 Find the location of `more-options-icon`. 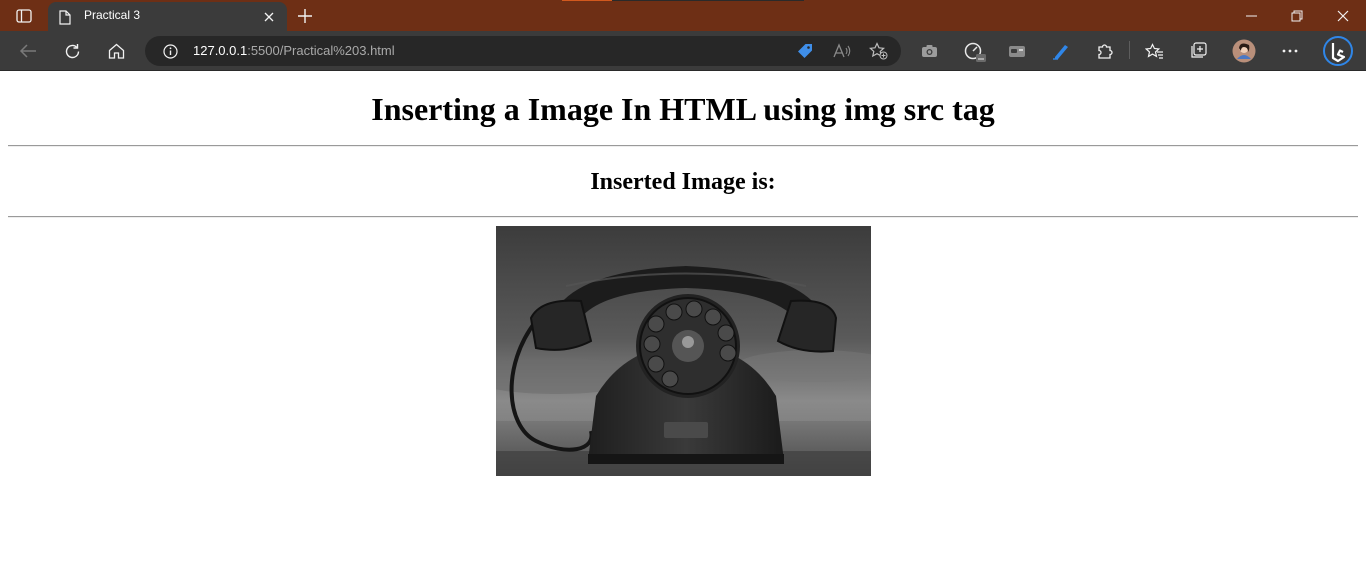

more-options-icon is located at coordinates (1290, 51).